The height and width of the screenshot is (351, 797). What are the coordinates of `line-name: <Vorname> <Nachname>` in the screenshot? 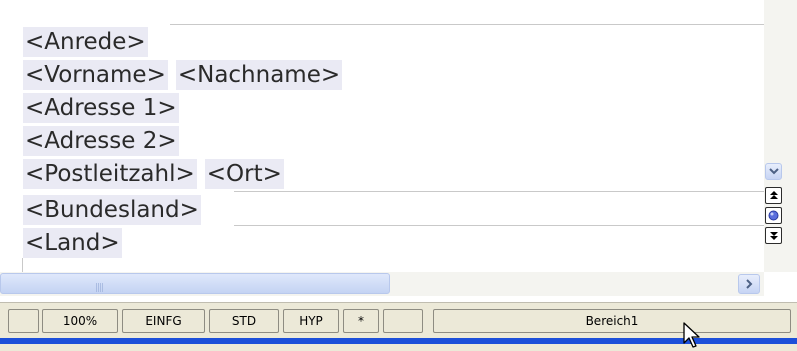 It's located at (183, 75).